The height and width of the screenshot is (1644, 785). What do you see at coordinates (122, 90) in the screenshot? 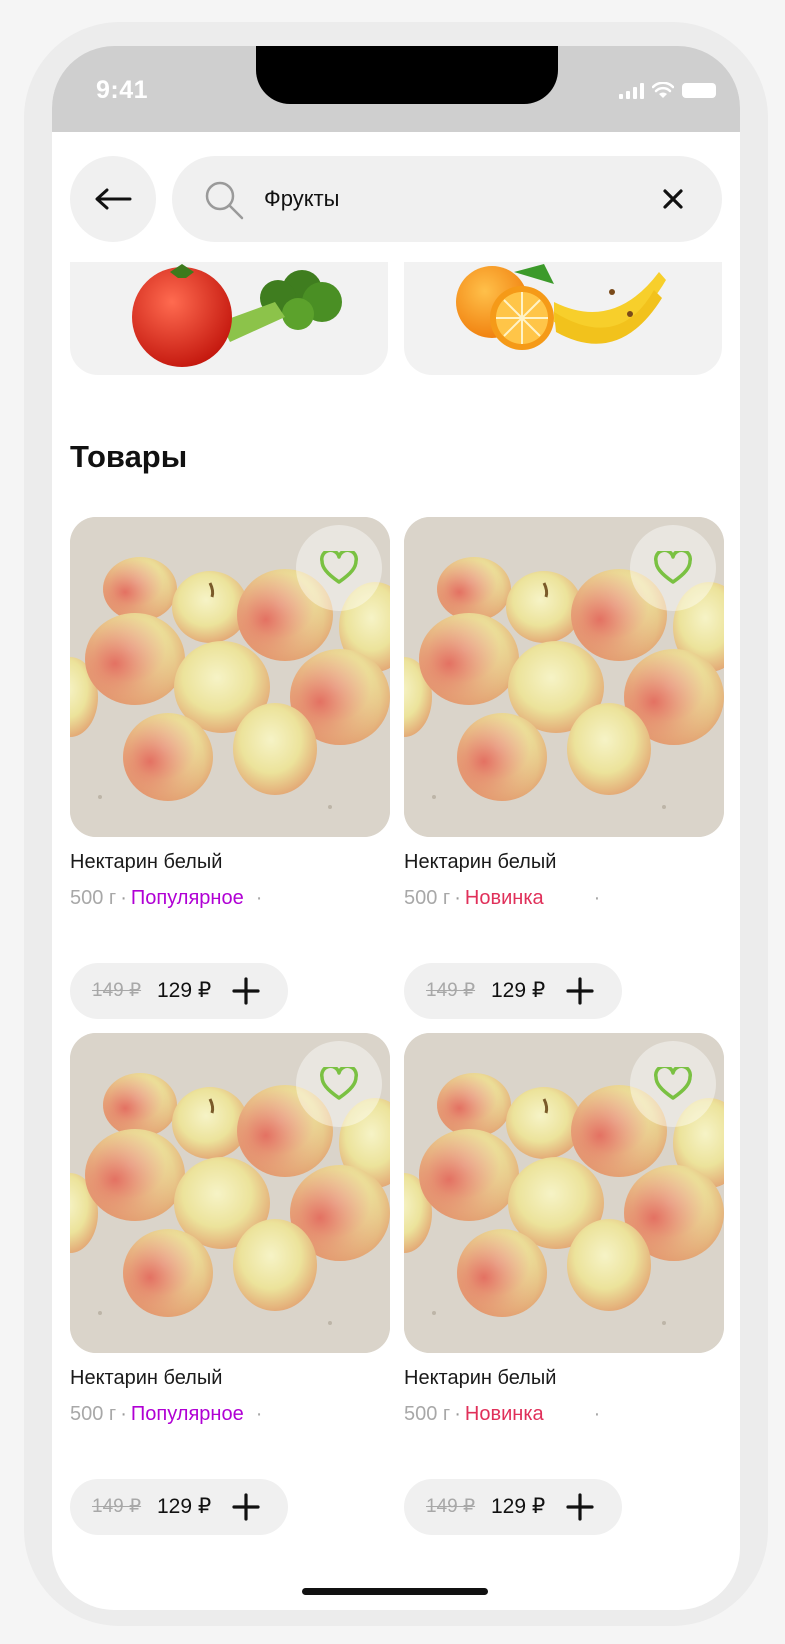
I see `status-time: 9:41` at bounding box center [122, 90].